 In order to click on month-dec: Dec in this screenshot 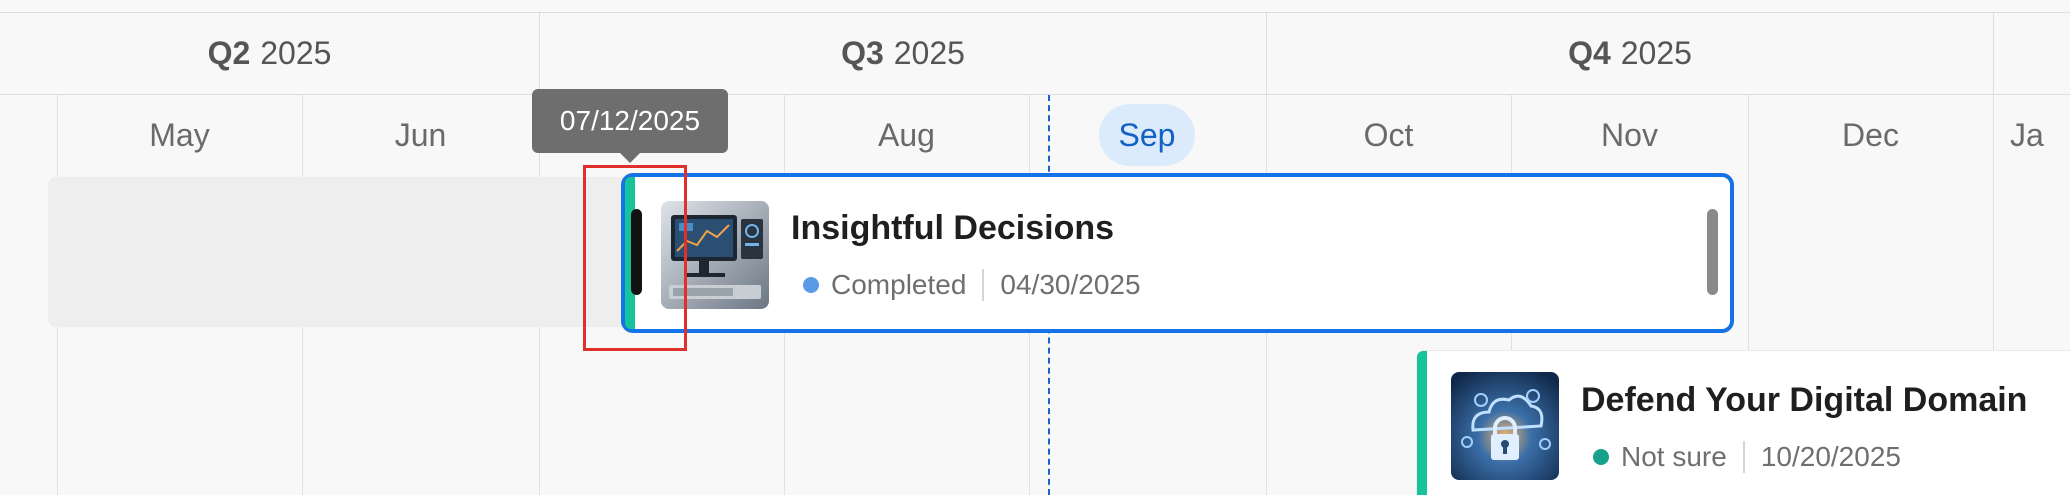, I will do `click(1870, 134)`.